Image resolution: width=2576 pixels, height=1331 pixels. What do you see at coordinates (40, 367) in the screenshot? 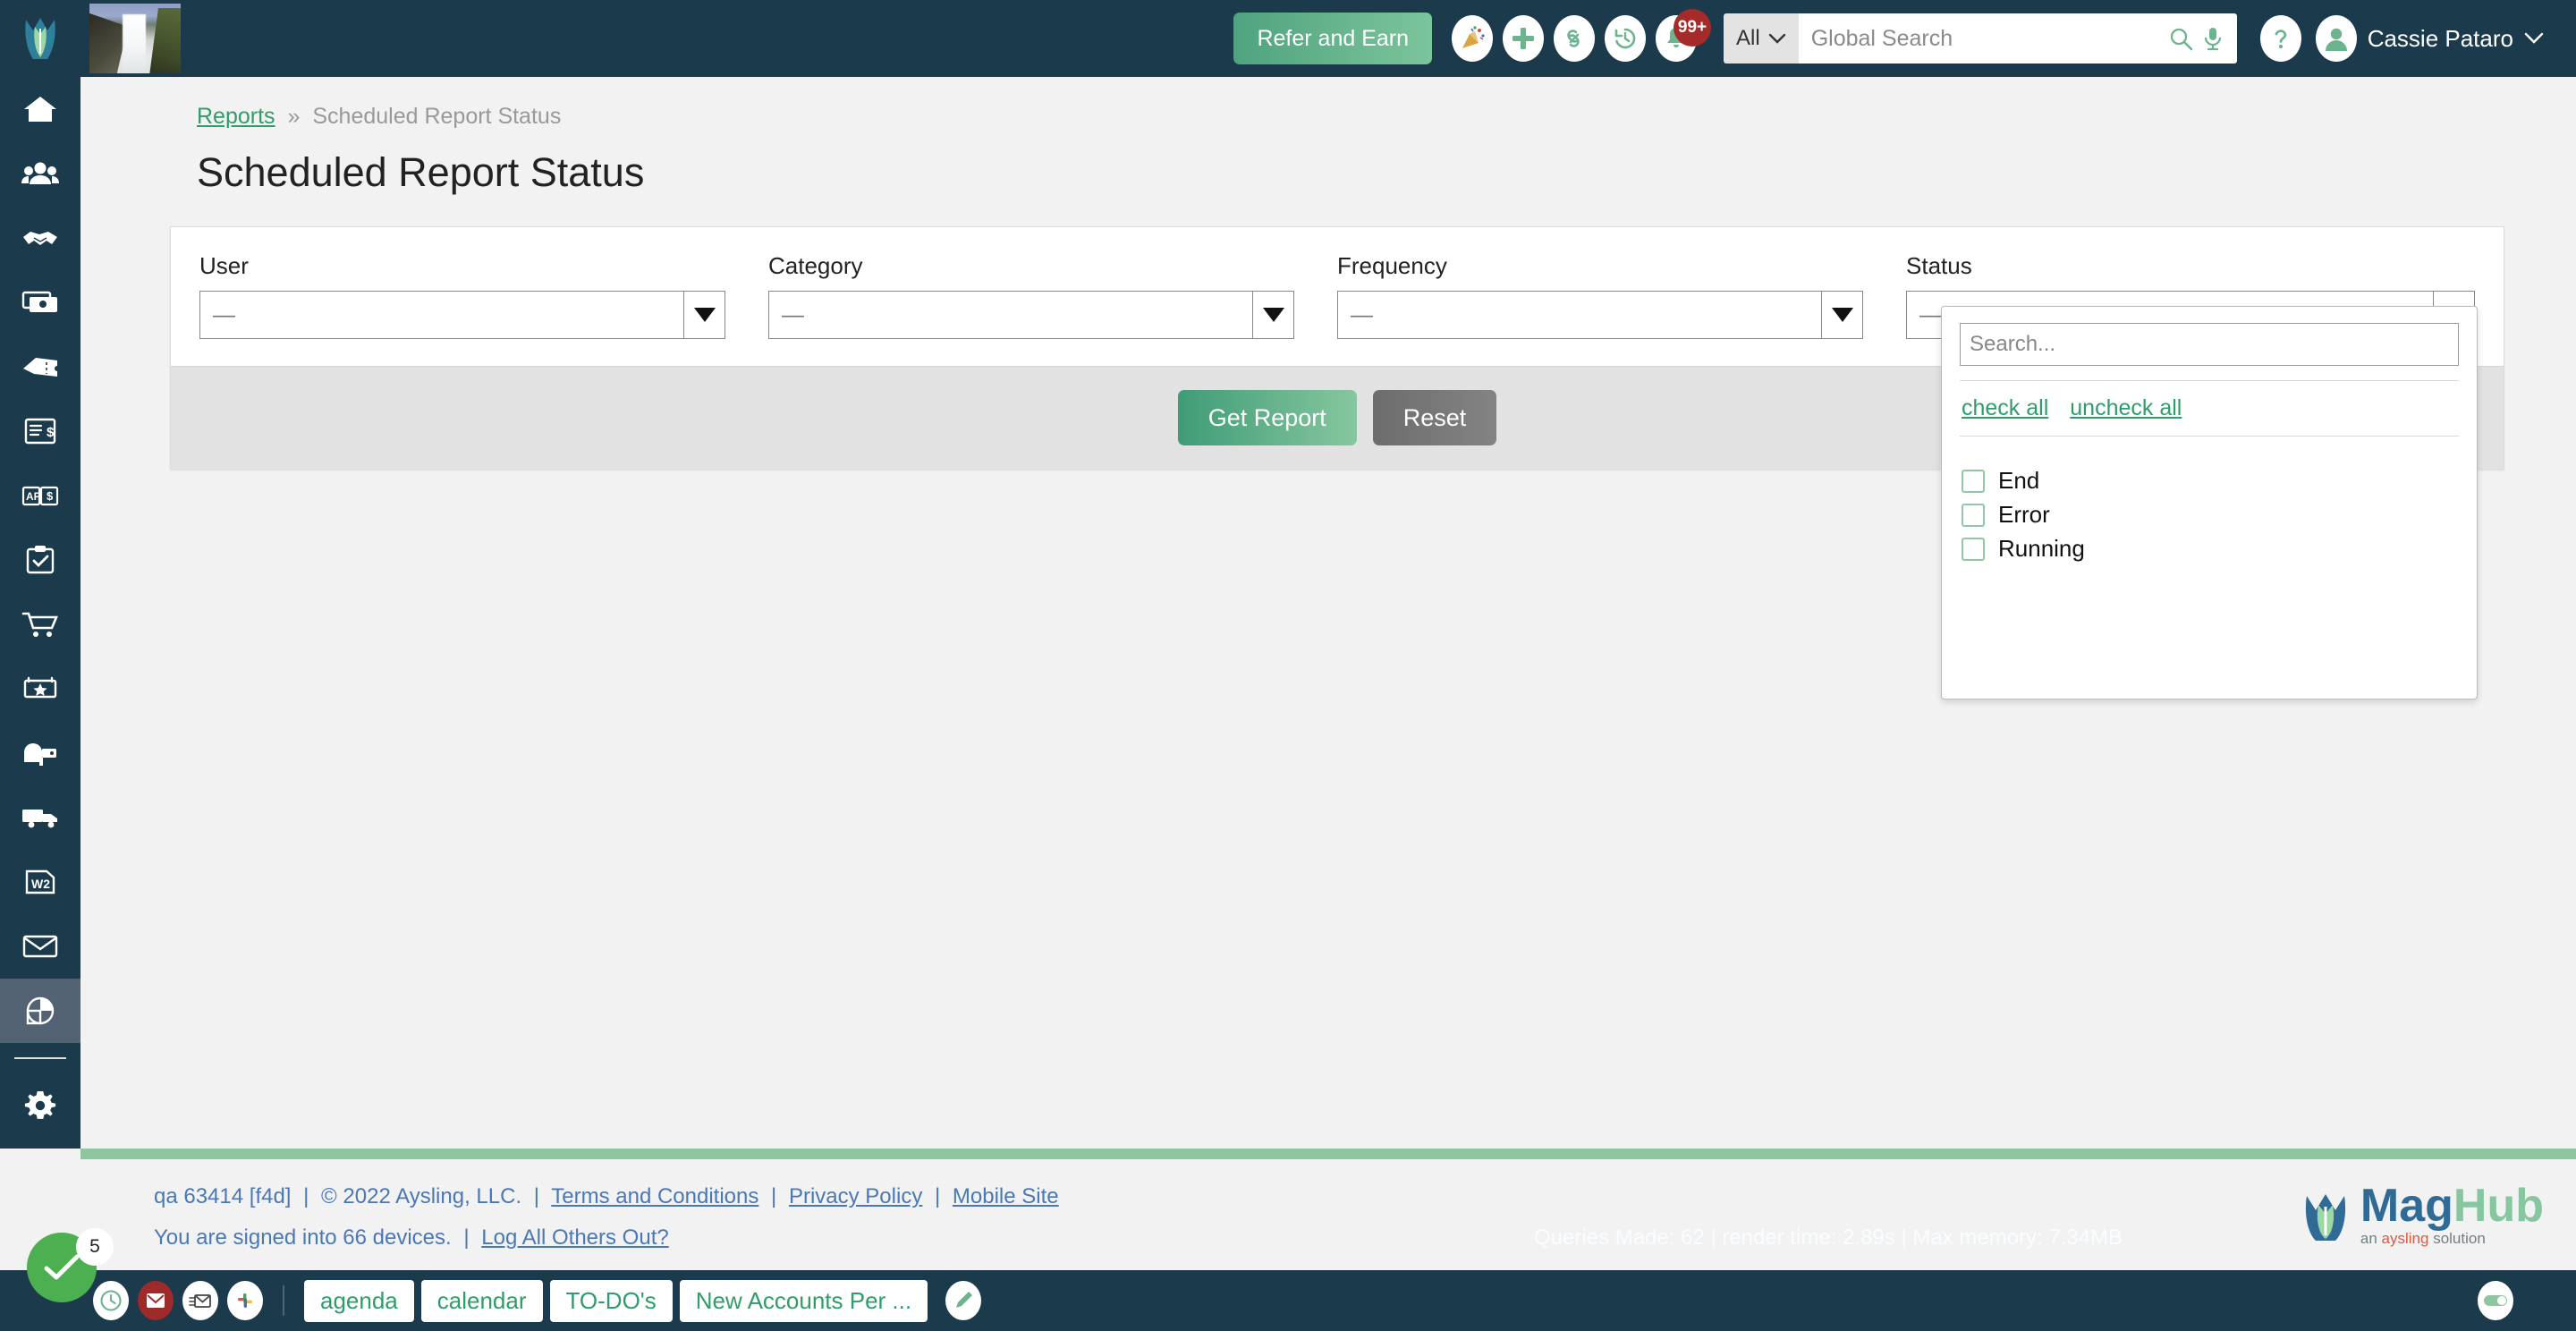
I see `sidebar-item-tickets` at bounding box center [40, 367].